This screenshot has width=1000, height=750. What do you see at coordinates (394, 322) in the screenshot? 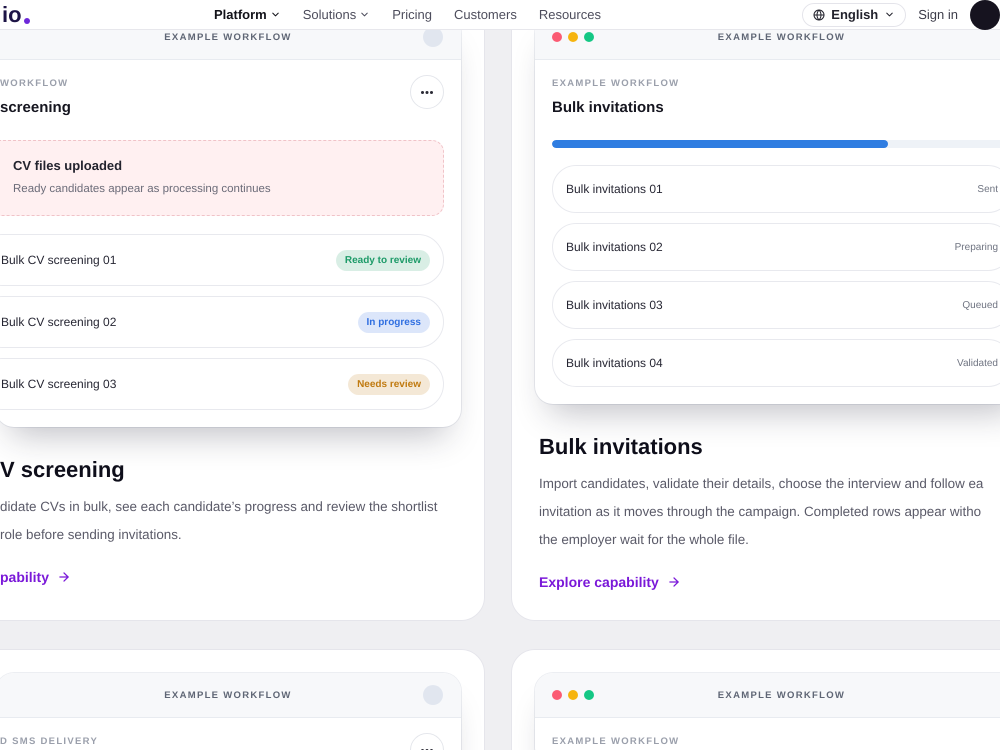
I see `status-badge: In progress` at bounding box center [394, 322].